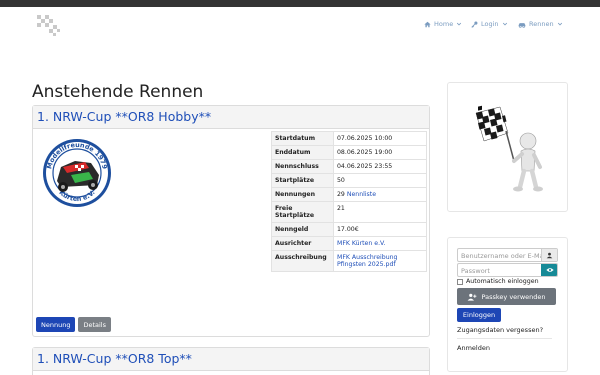 The height and width of the screenshot is (375, 600). Describe the element at coordinates (302, 138) in the screenshot. I see `start-label: Startdatum` at that location.